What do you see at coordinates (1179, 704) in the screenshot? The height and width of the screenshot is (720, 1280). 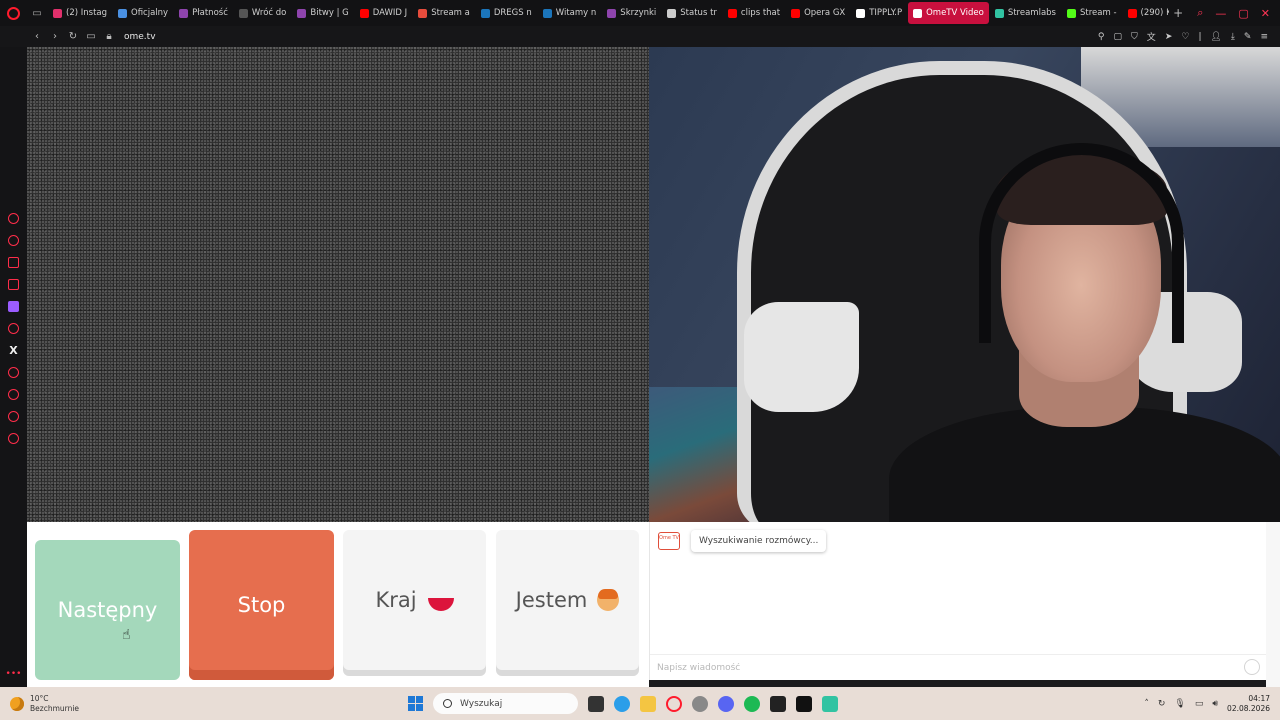 I see `microphone-icon: 🎙︎` at bounding box center [1179, 704].